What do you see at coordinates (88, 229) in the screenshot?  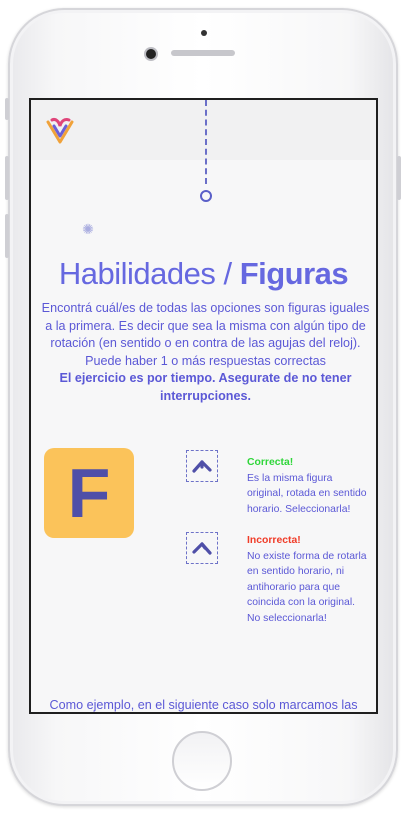 I see `sparkle-icon: ✺` at bounding box center [88, 229].